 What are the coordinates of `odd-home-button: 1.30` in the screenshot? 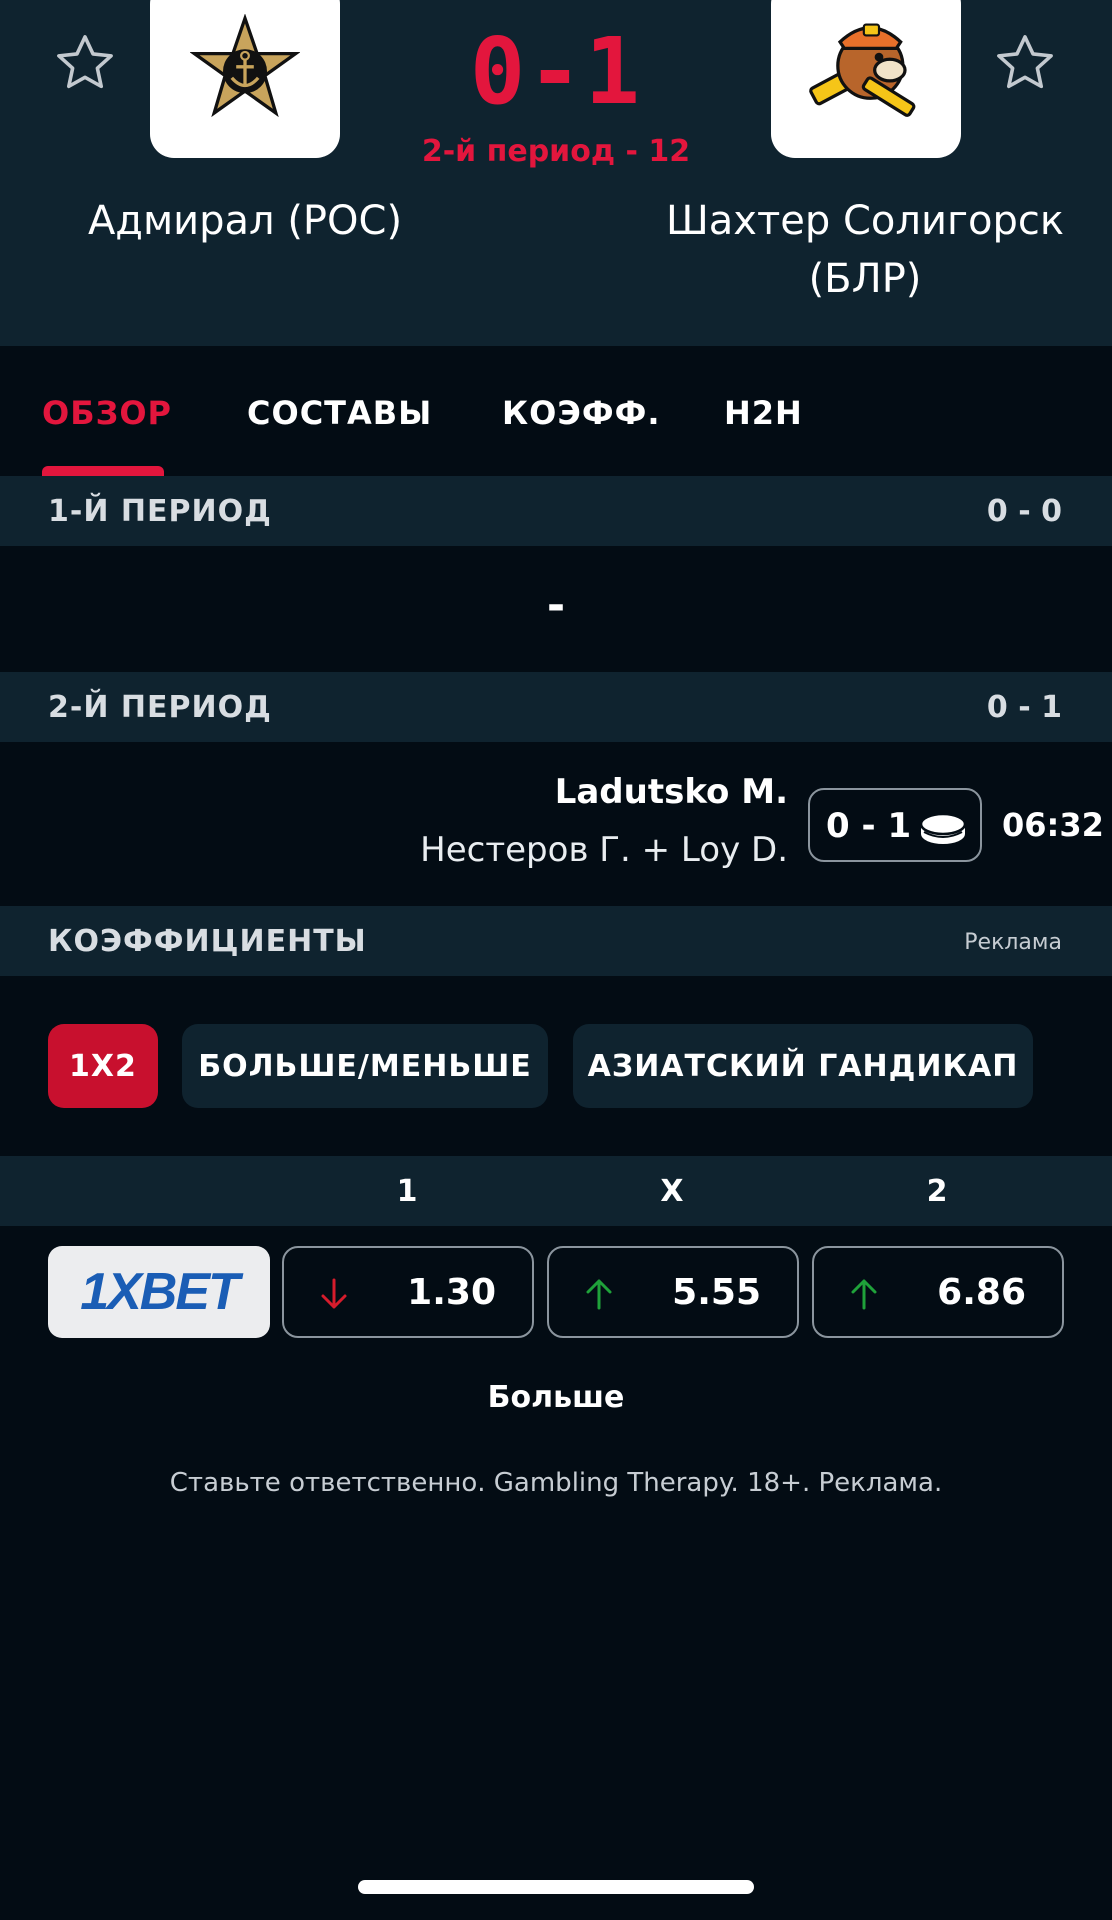 It's located at (408, 1292).